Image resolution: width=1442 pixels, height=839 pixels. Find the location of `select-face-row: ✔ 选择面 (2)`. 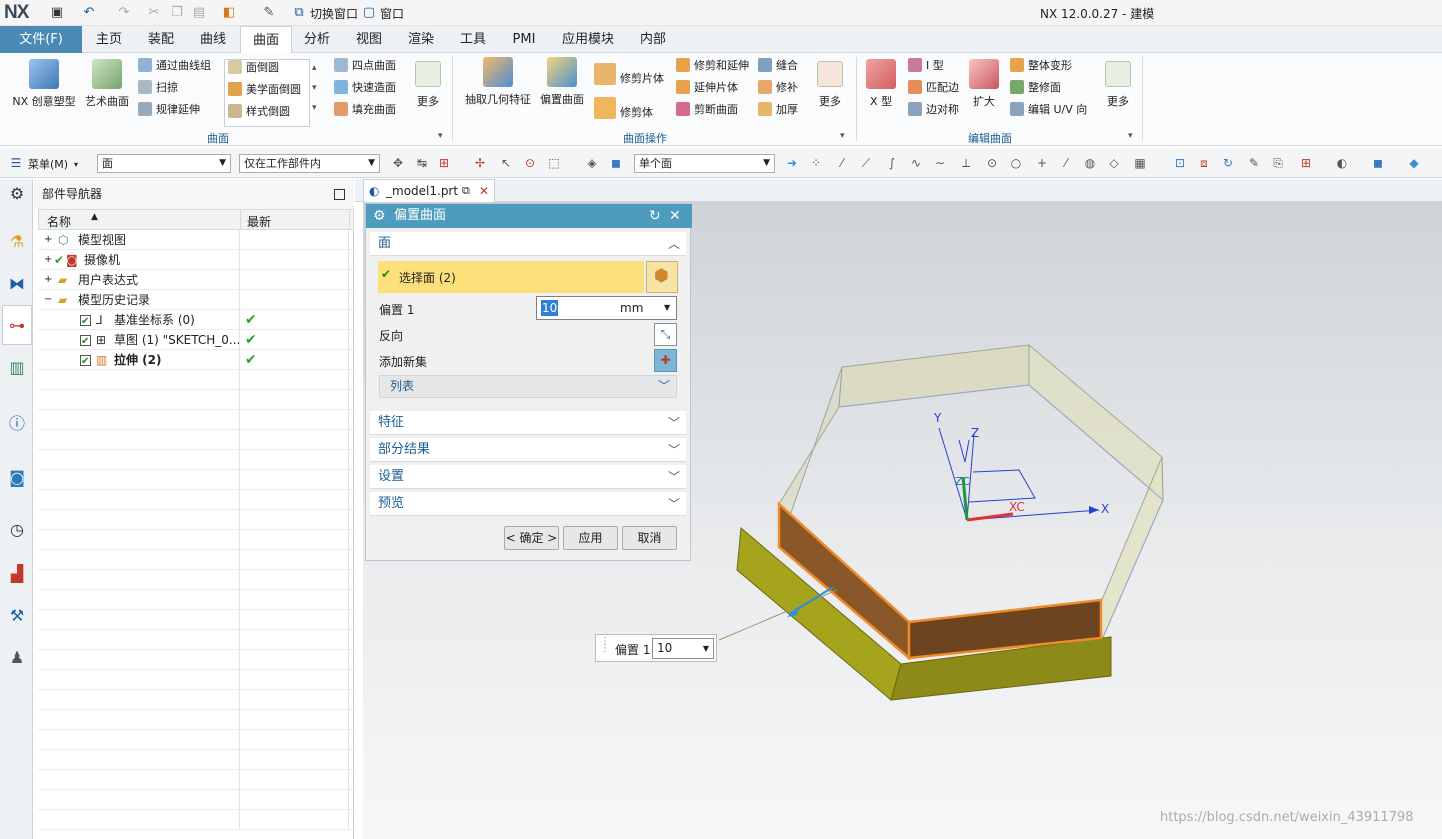

select-face-row: ✔ 选择面 (2) is located at coordinates (511, 277).